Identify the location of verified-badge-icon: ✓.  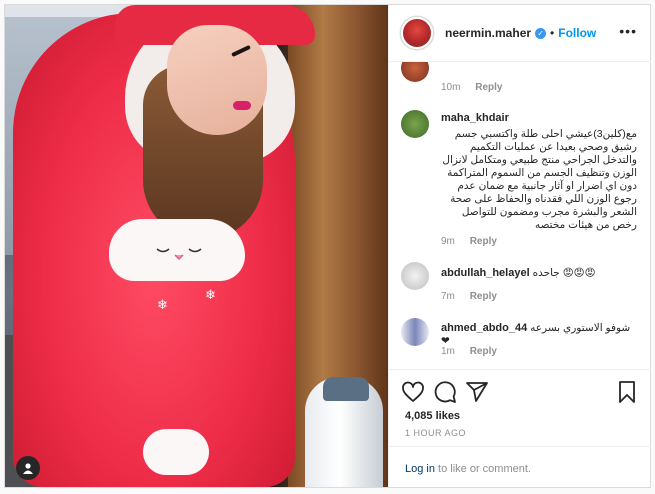
(541, 33).